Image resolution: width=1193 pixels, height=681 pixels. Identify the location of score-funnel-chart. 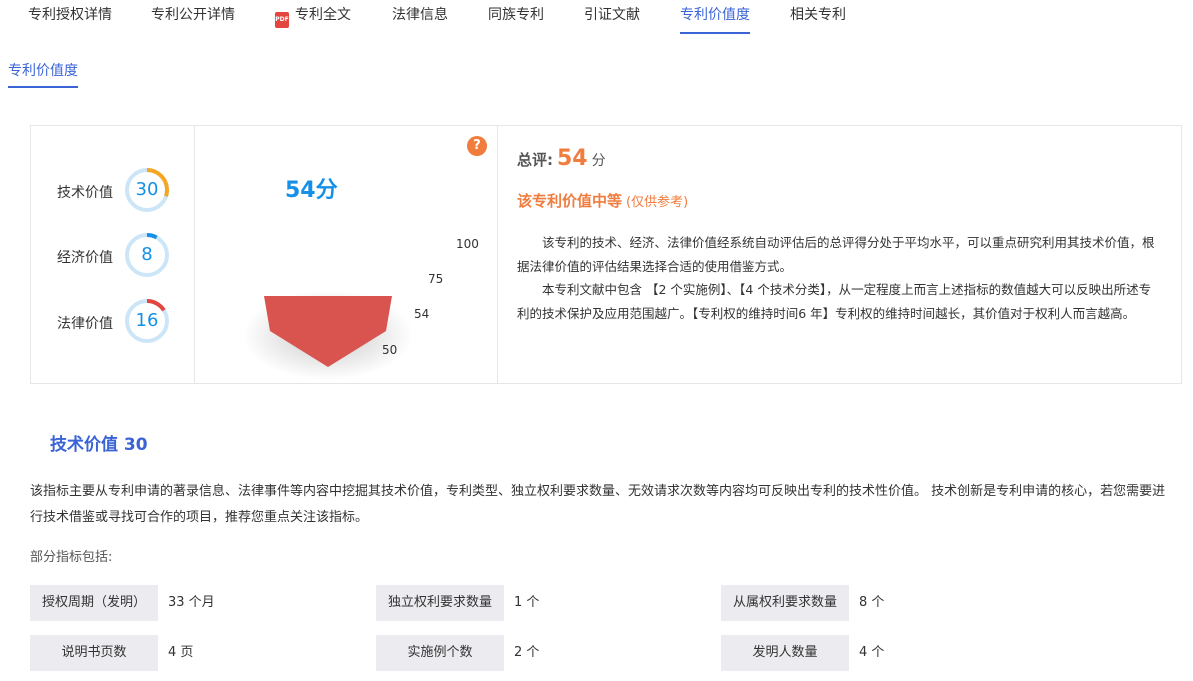
(345, 305).